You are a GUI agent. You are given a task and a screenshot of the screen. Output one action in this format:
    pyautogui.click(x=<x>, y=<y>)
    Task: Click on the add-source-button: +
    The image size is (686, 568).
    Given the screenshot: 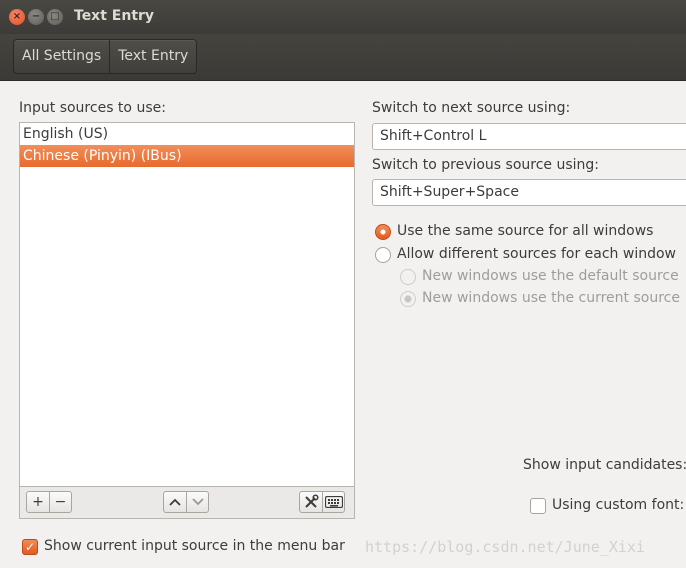 What is the action you would take?
    pyautogui.click(x=38, y=502)
    